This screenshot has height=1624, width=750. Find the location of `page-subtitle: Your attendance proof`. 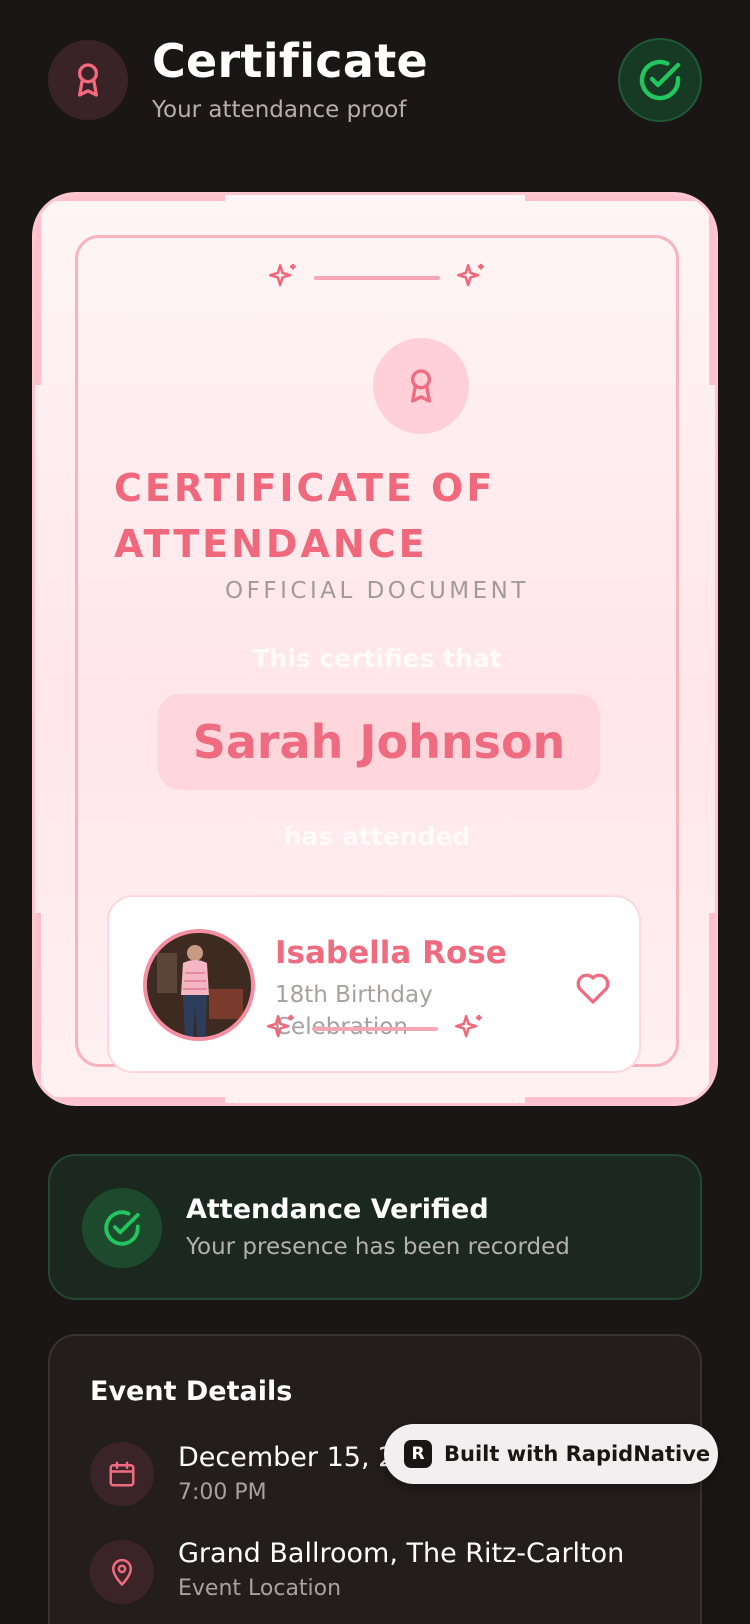

page-subtitle: Your attendance proof is located at coordinates (279, 110).